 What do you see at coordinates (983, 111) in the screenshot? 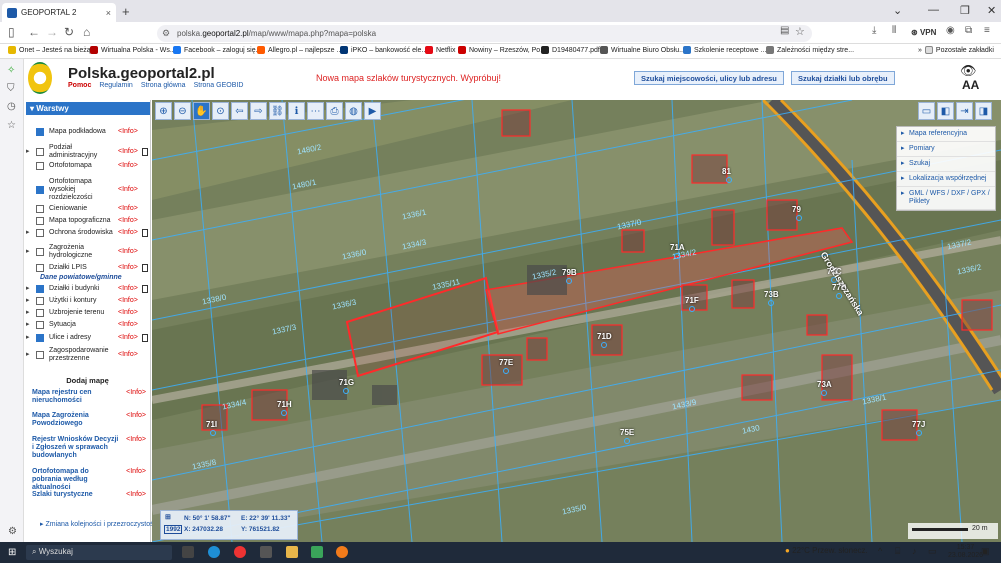
I see `panel-layout-3-icon: ◨` at bounding box center [983, 111].